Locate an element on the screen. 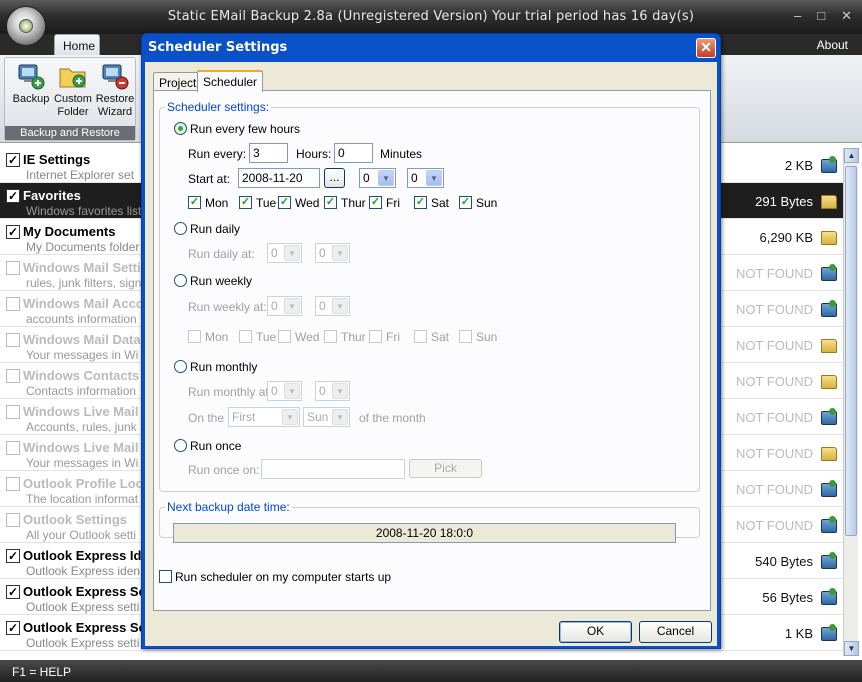  run-every-input: 3 is located at coordinates (268, 153).